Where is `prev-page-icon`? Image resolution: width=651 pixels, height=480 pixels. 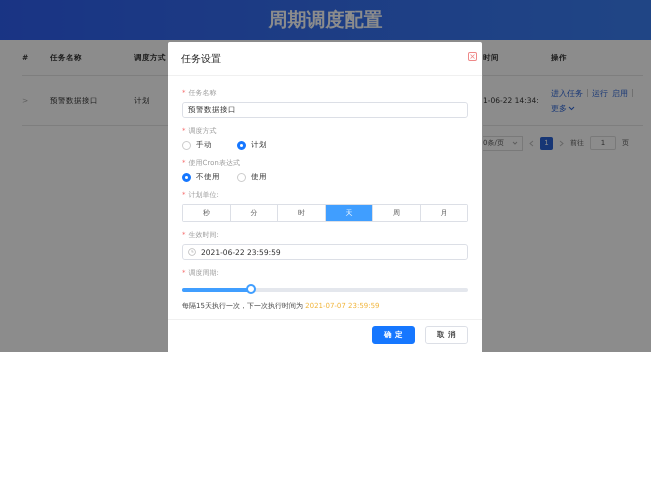 prev-page-icon is located at coordinates (531, 143).